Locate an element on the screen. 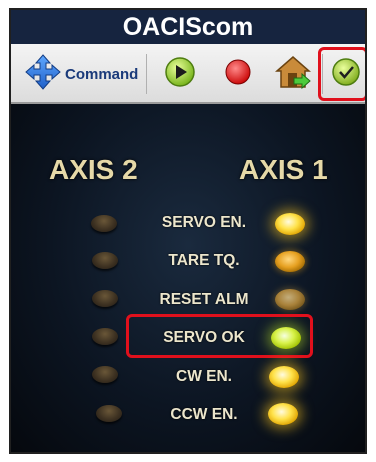 The width and height of the screenshot is (376, 462). axis-2-led-ccw-en is located at coordinates (109, 413).